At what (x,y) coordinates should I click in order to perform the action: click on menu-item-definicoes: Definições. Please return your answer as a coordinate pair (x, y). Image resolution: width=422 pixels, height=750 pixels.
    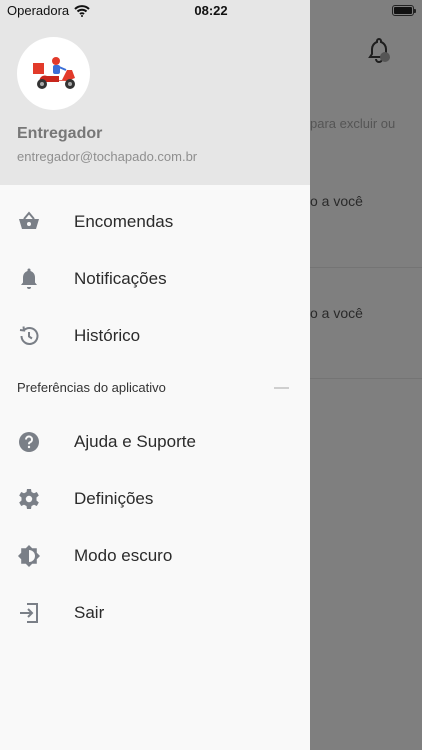
    Looking at the image, I should click on (155, 499).